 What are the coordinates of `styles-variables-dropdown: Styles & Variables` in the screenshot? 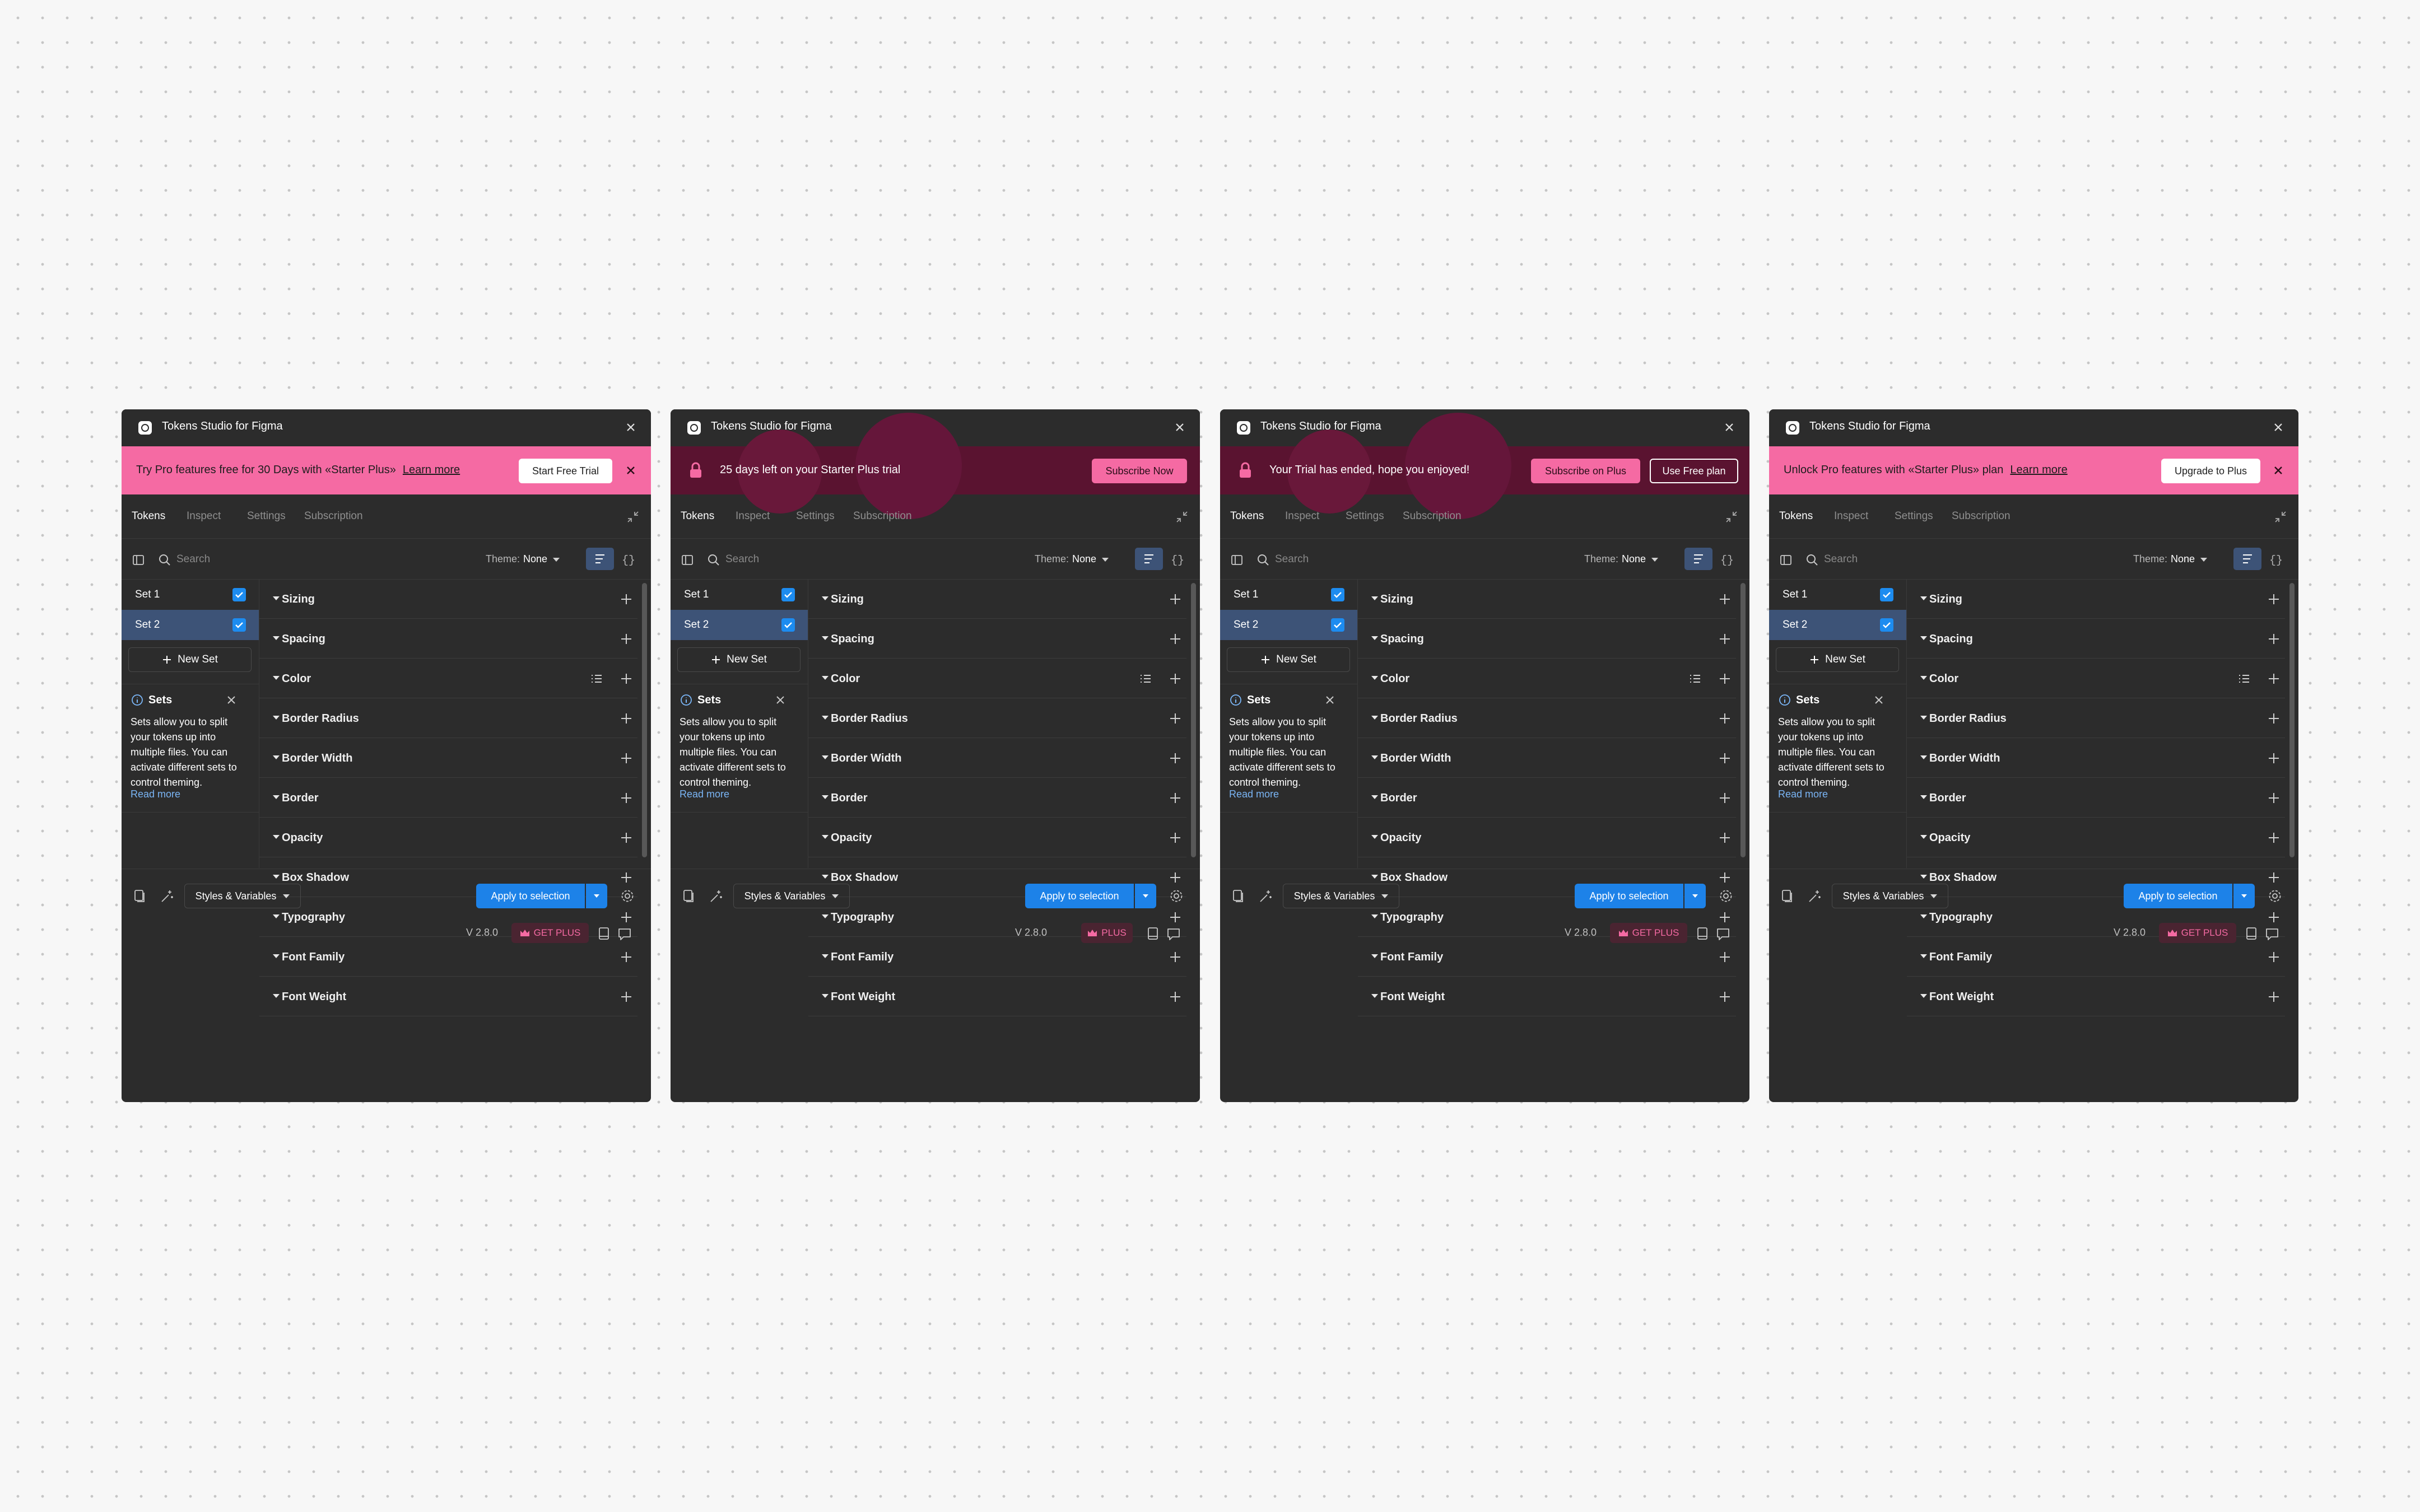 It's located at (1341, 896).